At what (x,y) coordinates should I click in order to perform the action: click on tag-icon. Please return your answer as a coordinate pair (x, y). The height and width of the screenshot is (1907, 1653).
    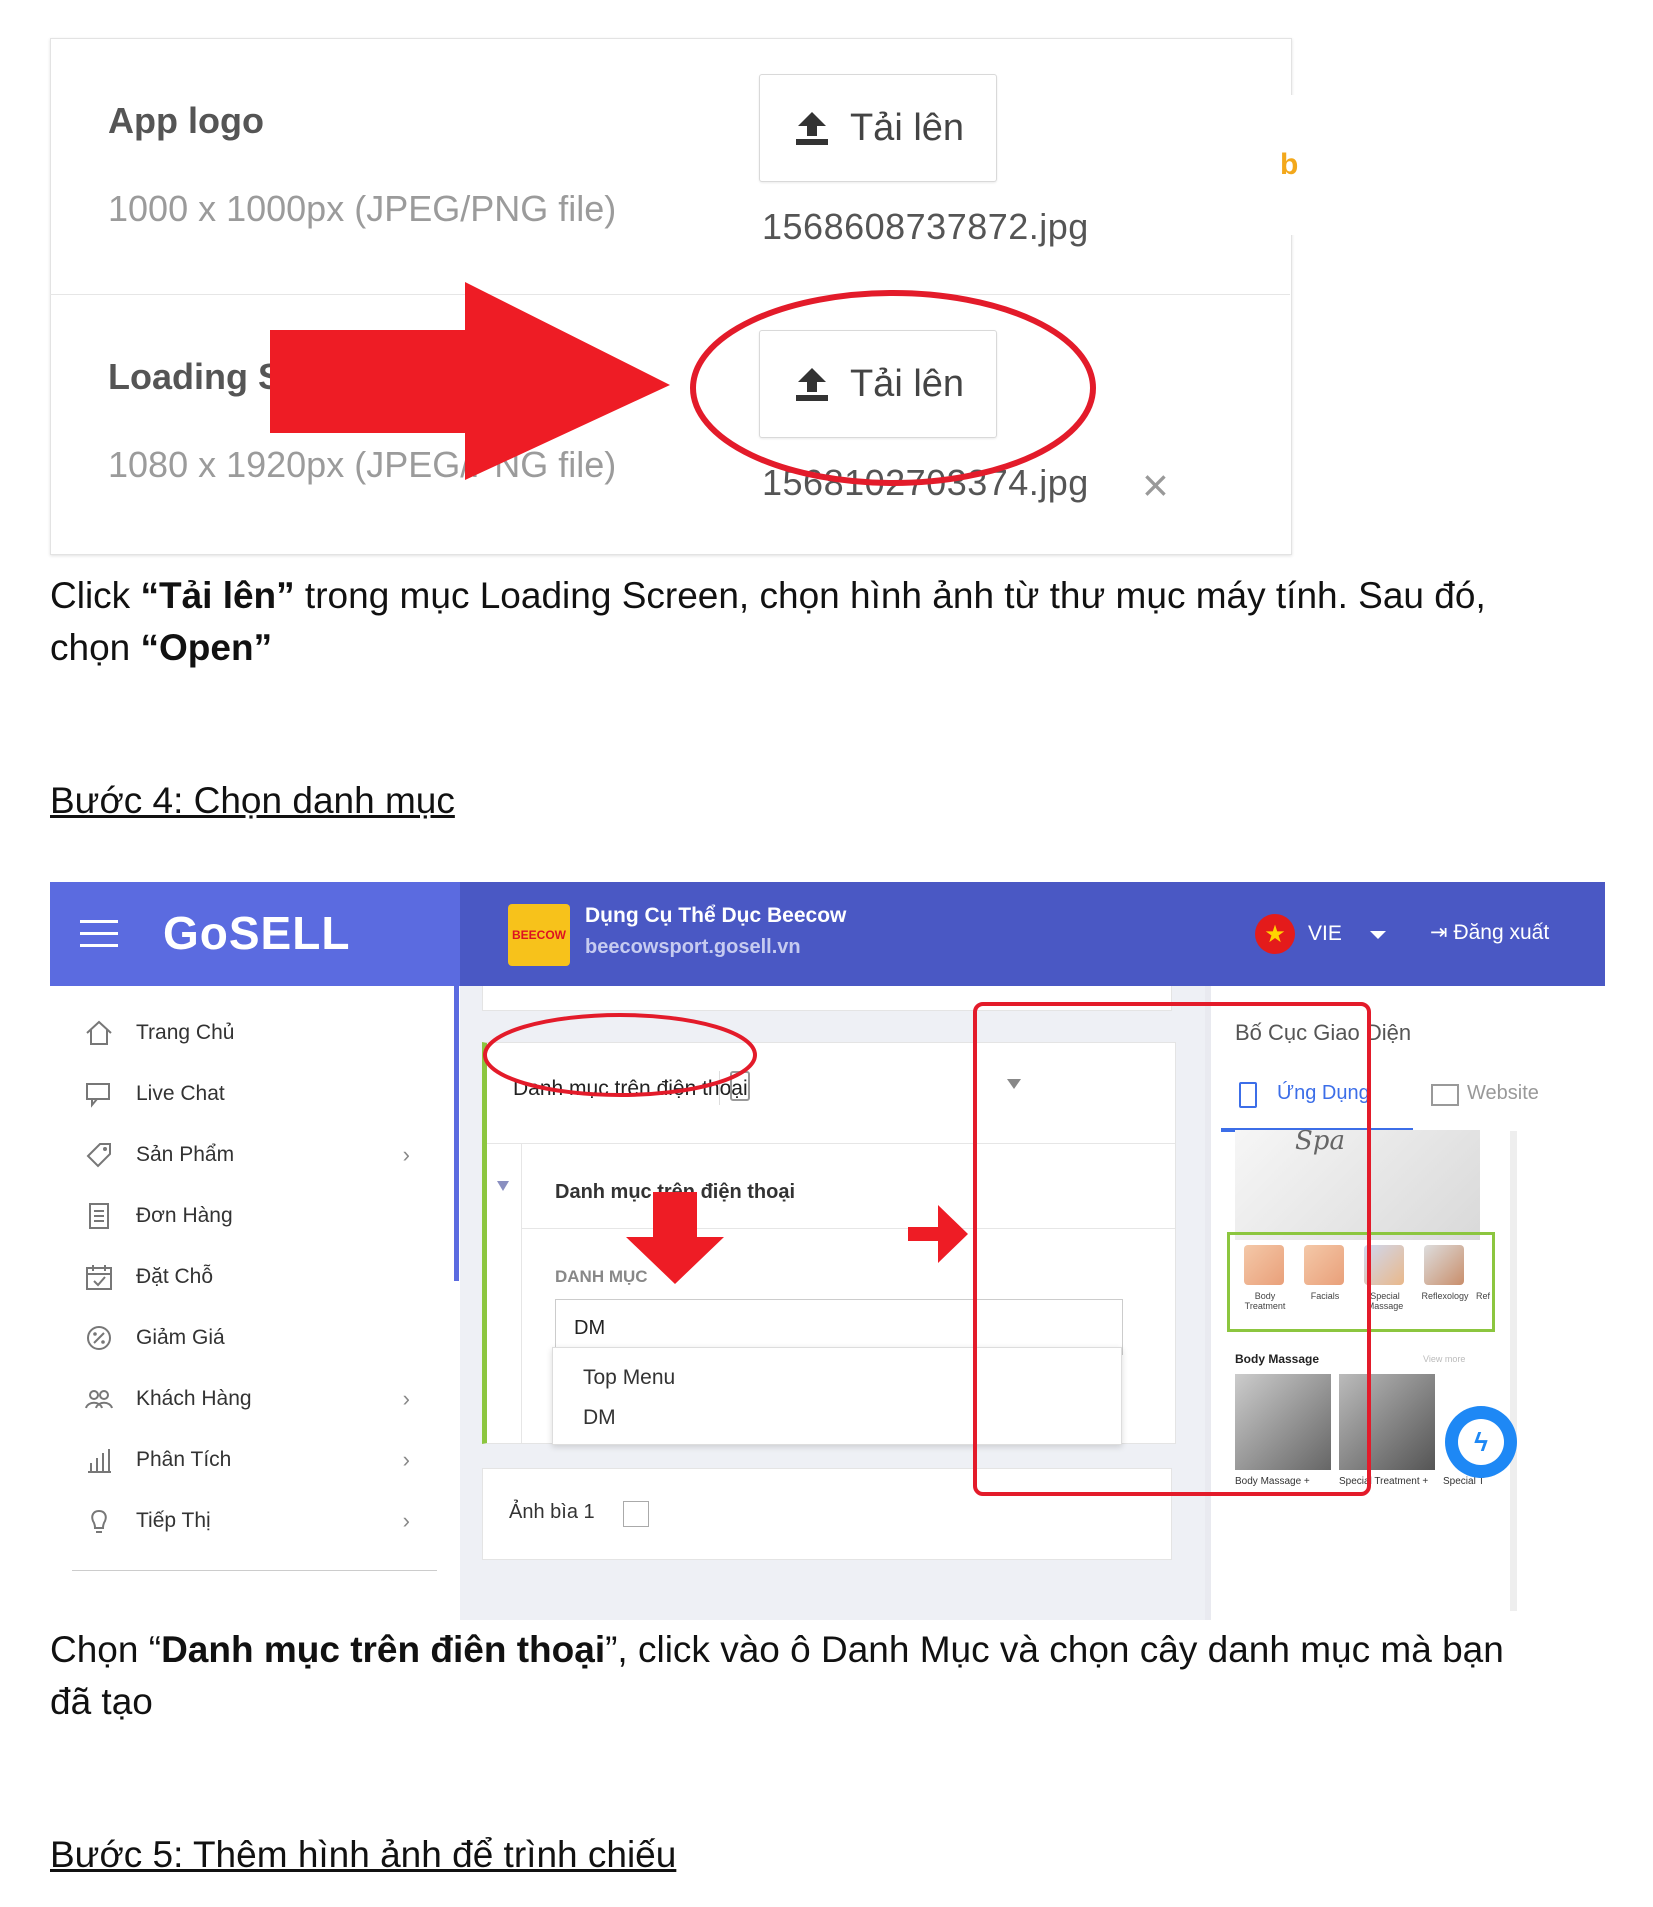
    Looking at the image, I should click on (99, 1155).